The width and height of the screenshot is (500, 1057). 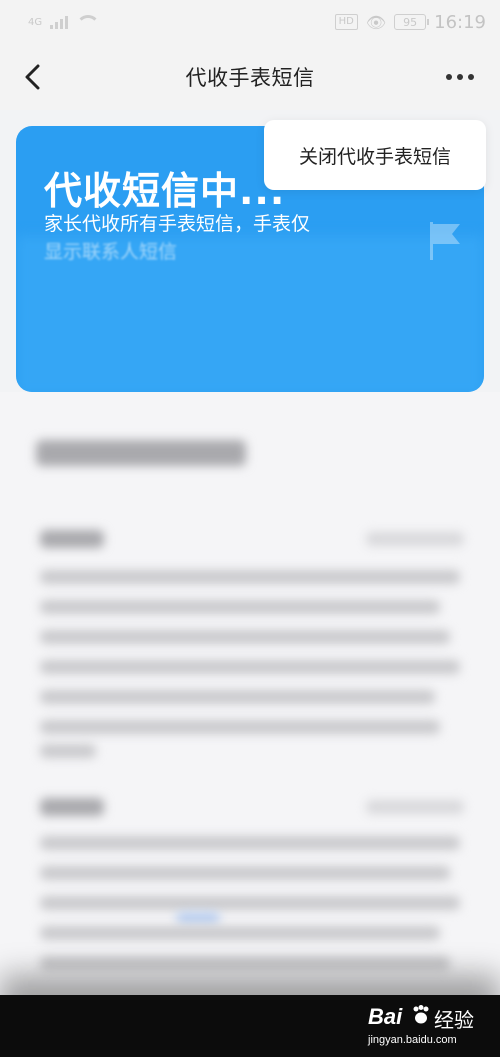 I want to click on status-right: HD 👁 95 16:19, so click(x=410, y=22).